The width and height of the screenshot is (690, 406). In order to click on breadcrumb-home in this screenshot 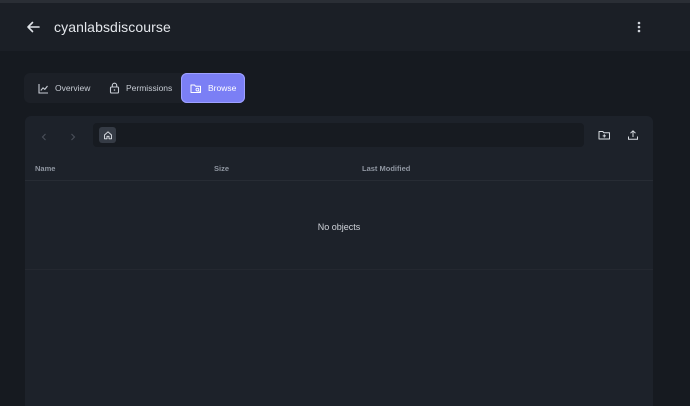, I will do `click(107, 135)`.